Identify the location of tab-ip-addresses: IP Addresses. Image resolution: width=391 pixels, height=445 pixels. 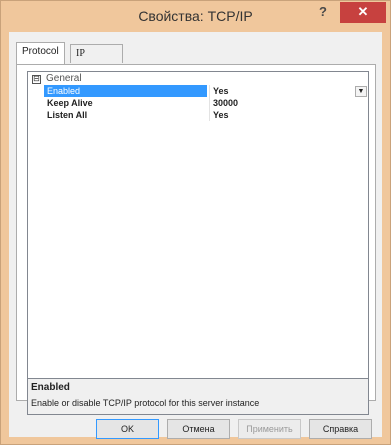
(97, 60).